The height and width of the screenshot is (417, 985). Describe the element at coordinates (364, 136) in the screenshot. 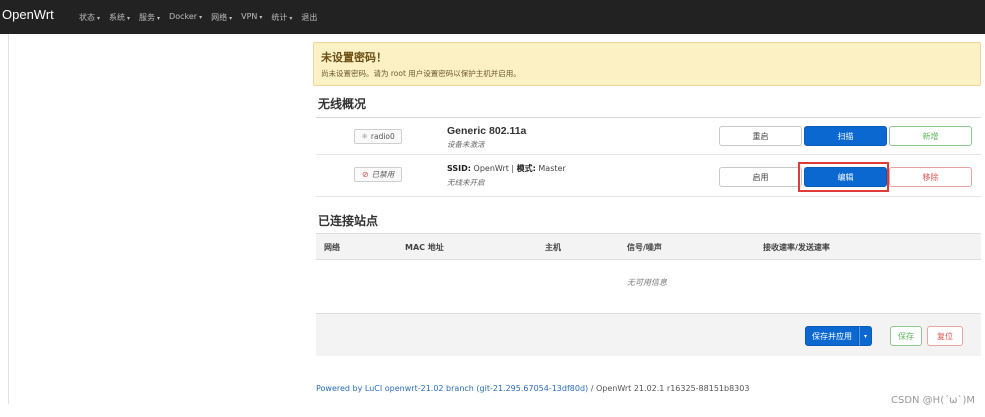

I see `wifi-icon: ✳` at that location.